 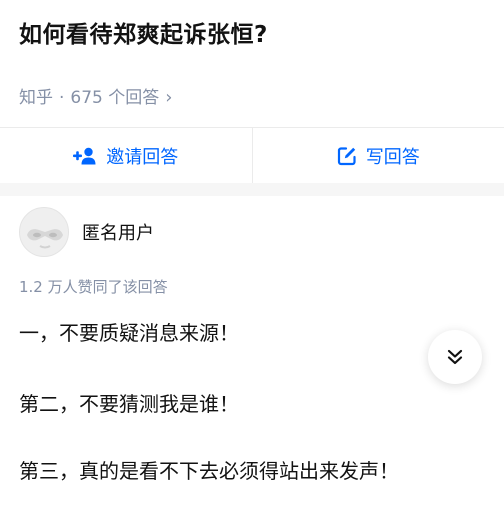 I want to click on double-chevron-down-icon, so click(x=455, y=357).